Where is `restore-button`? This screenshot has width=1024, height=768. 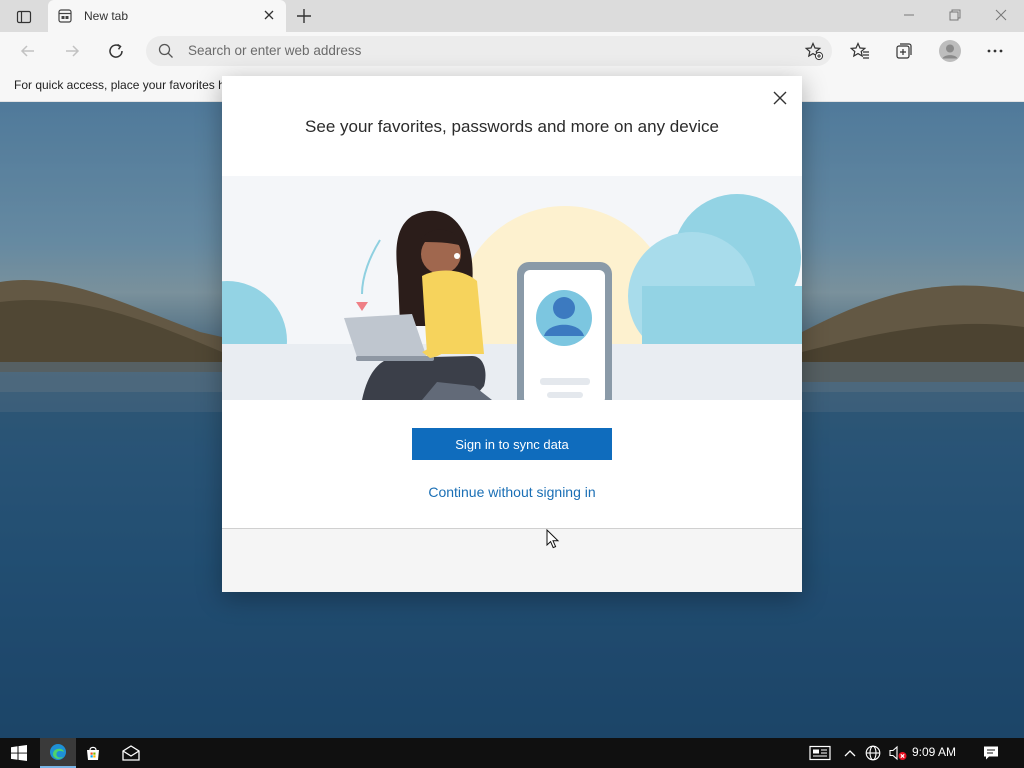
restore-button is located at coordinates (955, 15).